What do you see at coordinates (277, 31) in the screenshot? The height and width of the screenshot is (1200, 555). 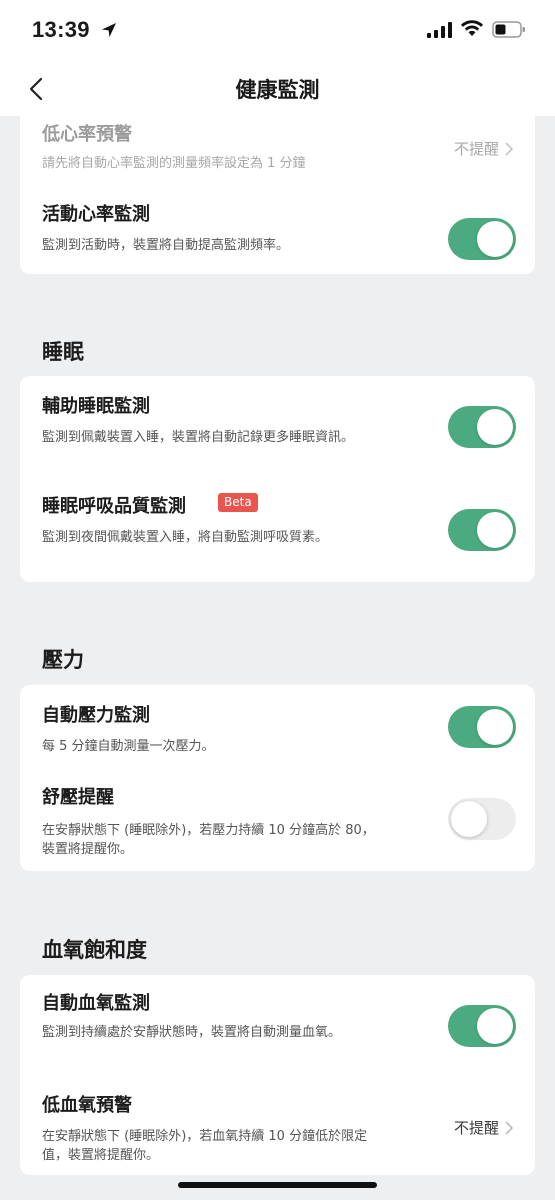 I see `status-bar: 13:39` at bounding box center [277, 31].